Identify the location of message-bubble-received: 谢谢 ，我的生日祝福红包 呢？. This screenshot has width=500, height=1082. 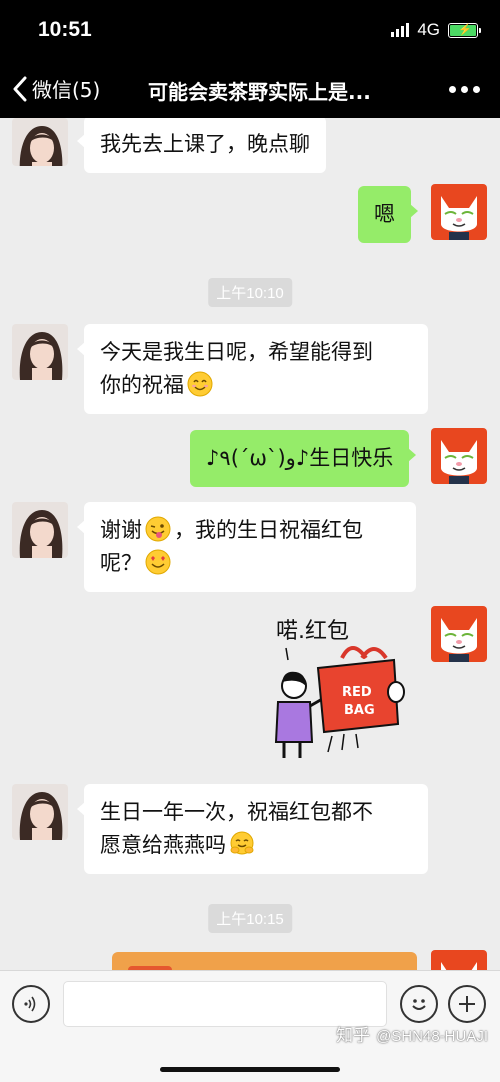
(246, 547).